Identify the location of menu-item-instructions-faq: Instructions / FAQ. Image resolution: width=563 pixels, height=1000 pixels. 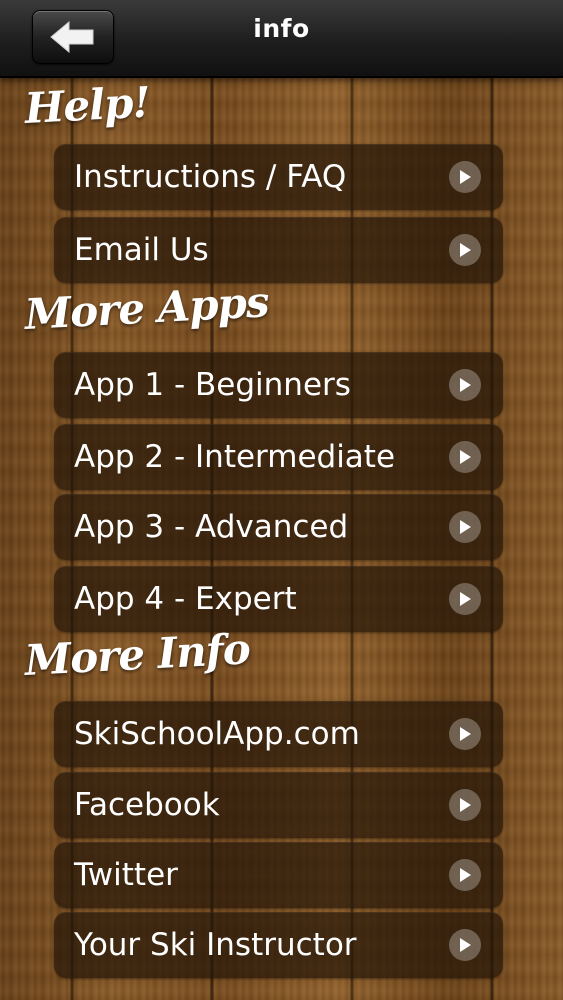
(278, 177).